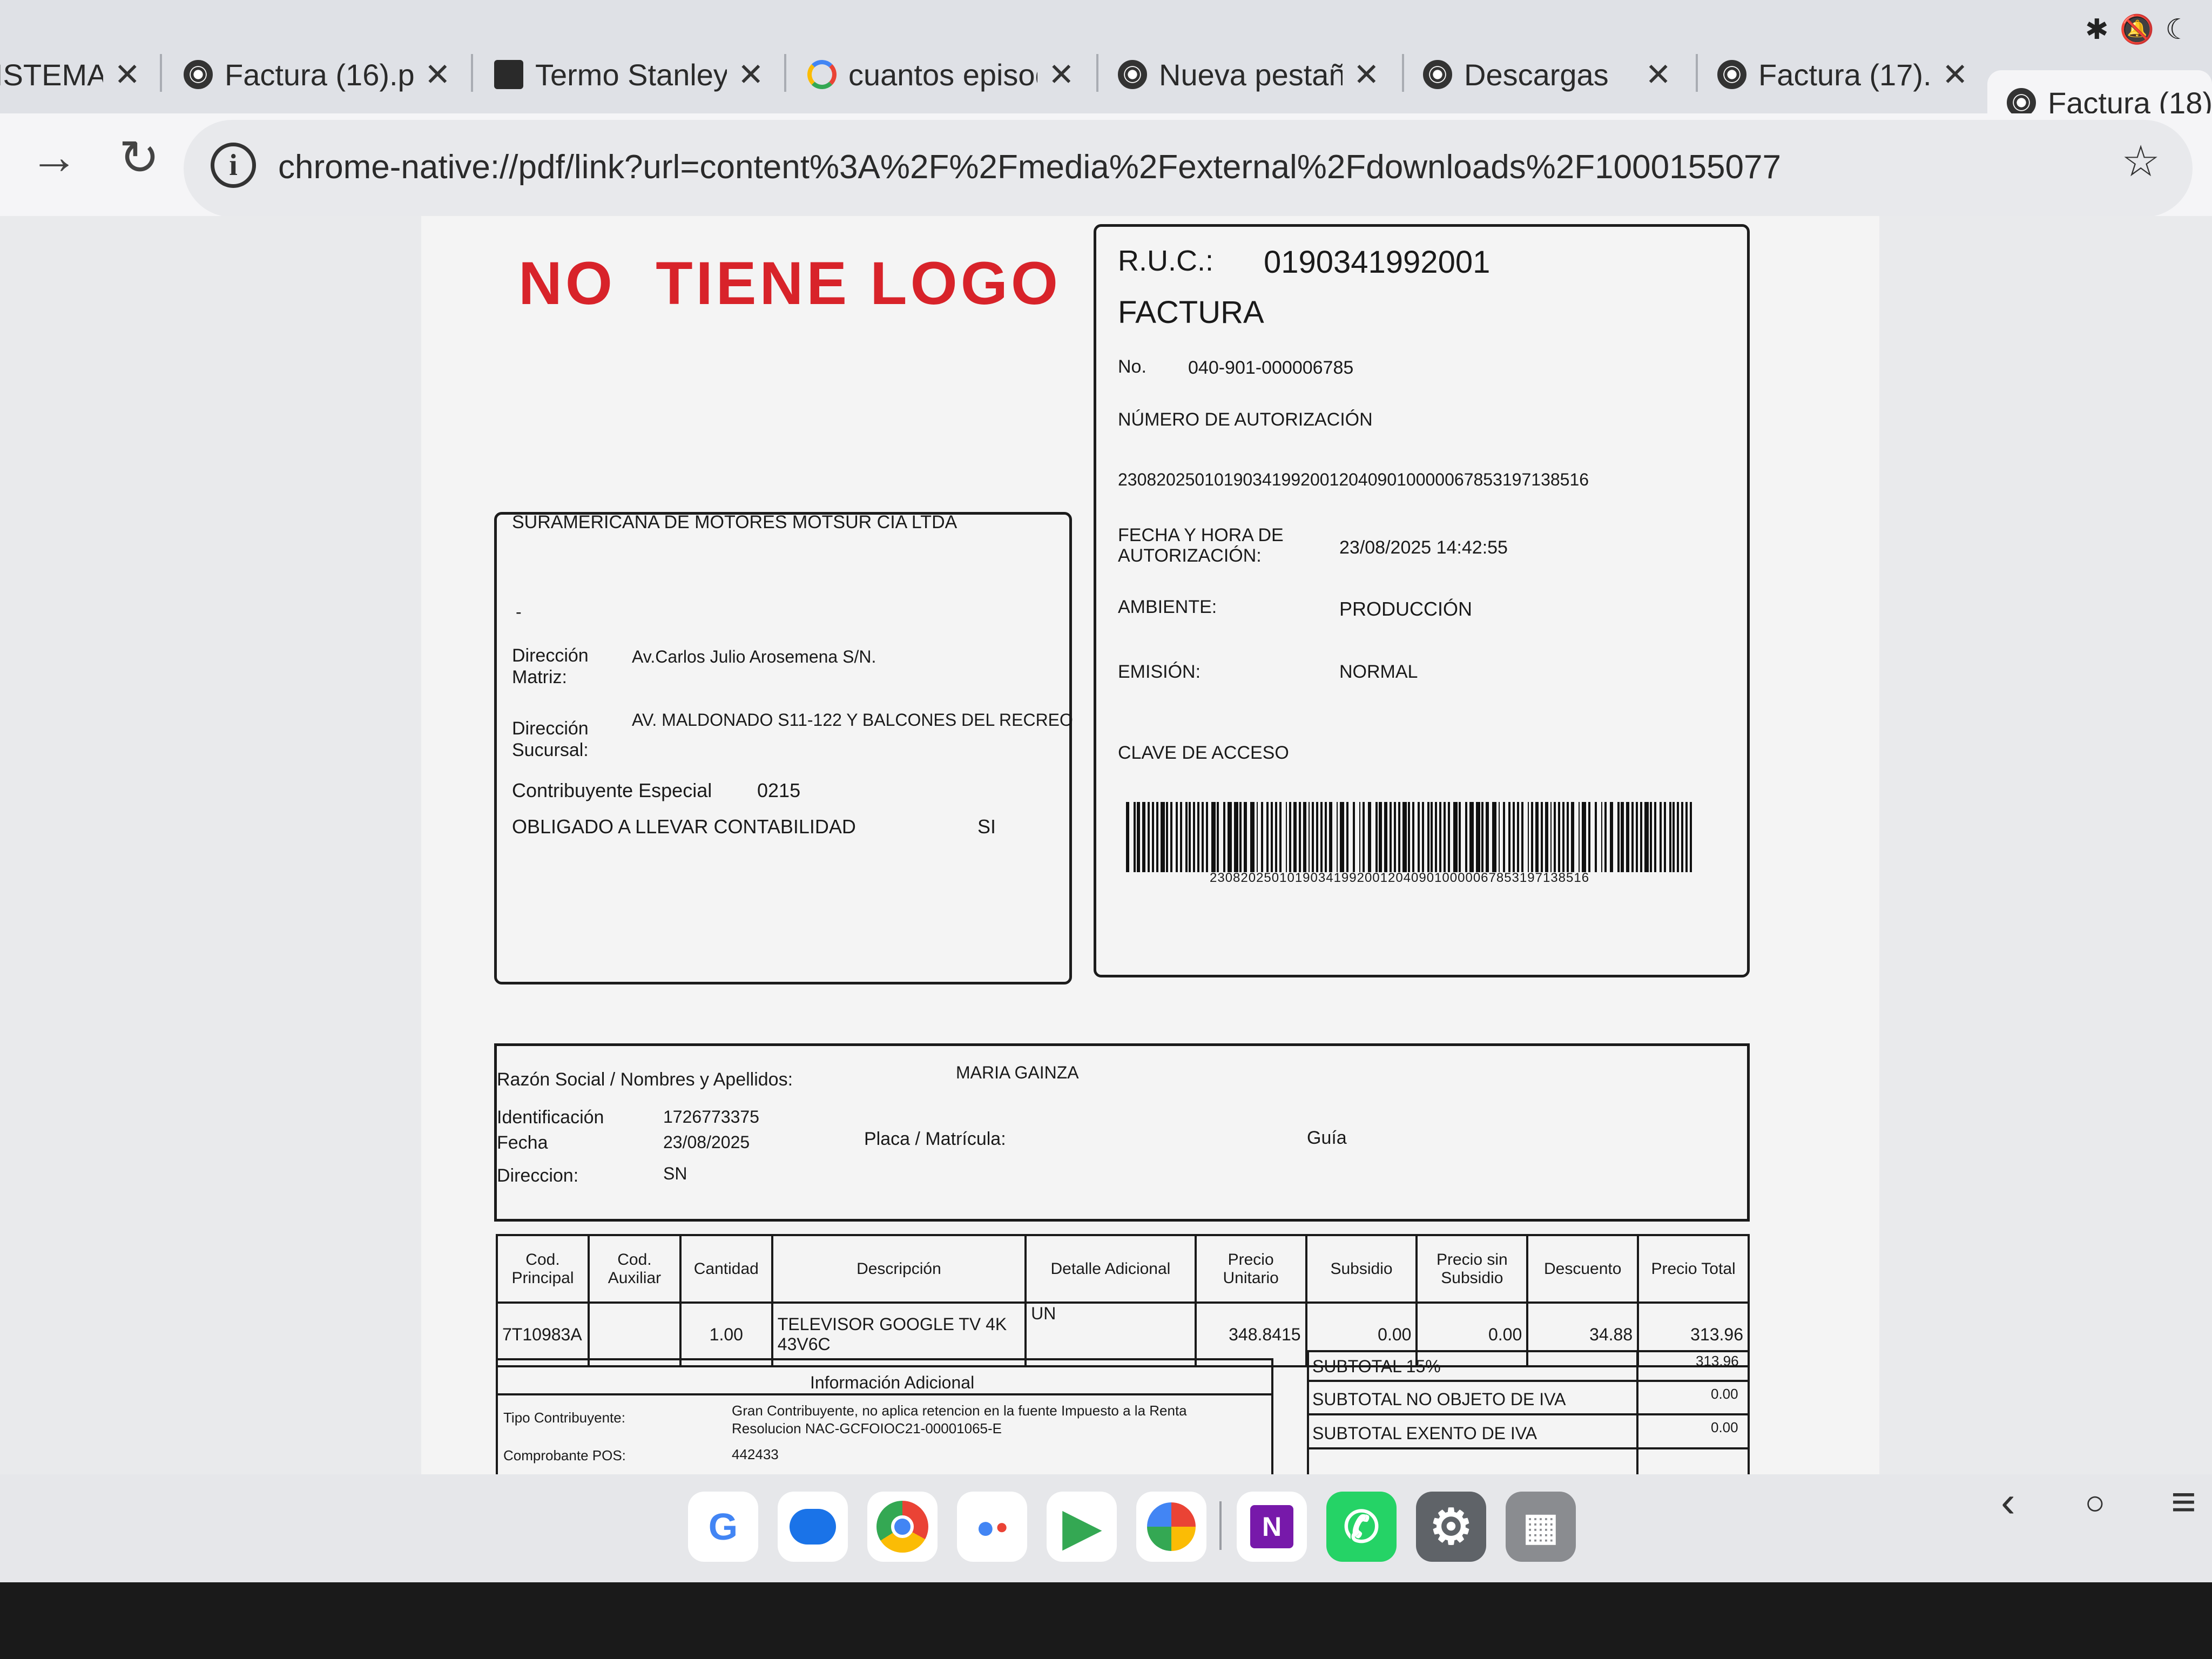 Image resolution: width=2212 pixels, height=1659 pixels. What do you see at coordinates (1717, 1361) in the screenshot?
I see `total-value: 313.96` at bounding box center [1717, 1361].